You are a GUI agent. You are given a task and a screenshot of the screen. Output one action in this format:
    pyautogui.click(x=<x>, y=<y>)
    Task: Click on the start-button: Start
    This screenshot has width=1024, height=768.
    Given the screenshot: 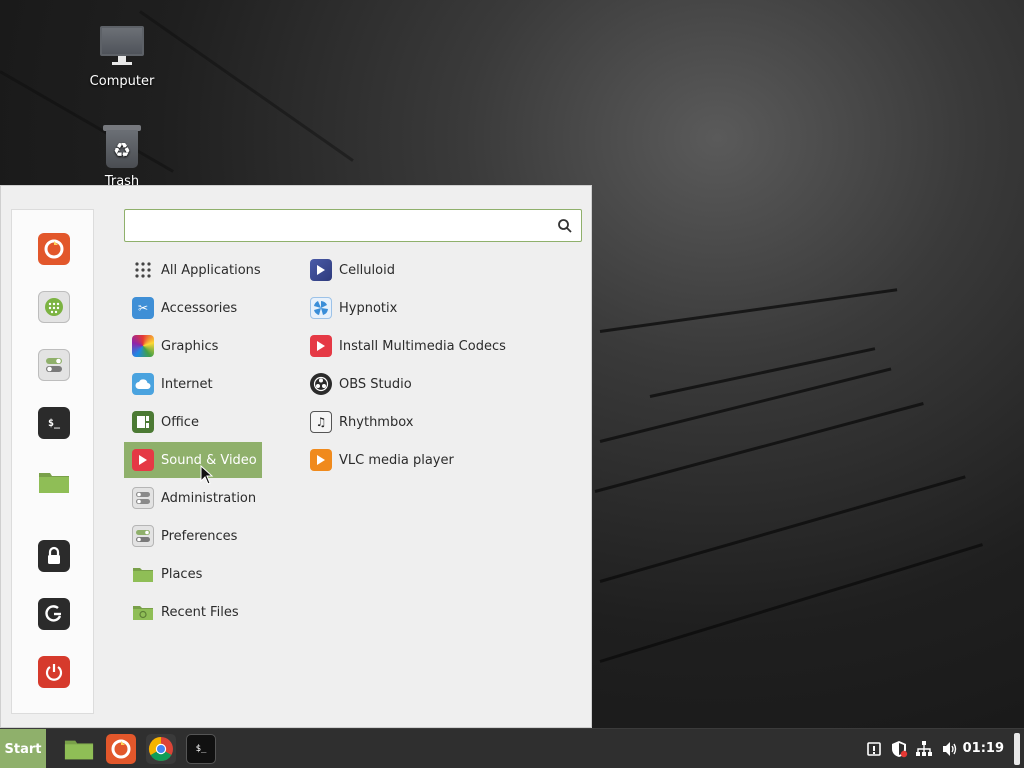 What is the action you would take?
    pyautogui.click(x=23, y=748)
    